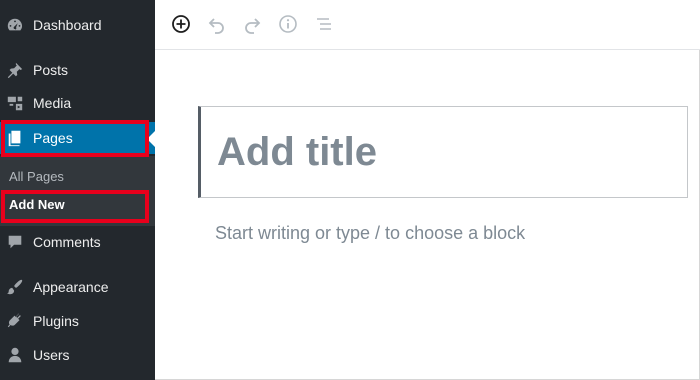 Image resolution: width=700 pixels, height=380 pixels. Describe the element at coordinates (51, 355) in the screenshot. I see `sidebar-item-label: Users` at that location.